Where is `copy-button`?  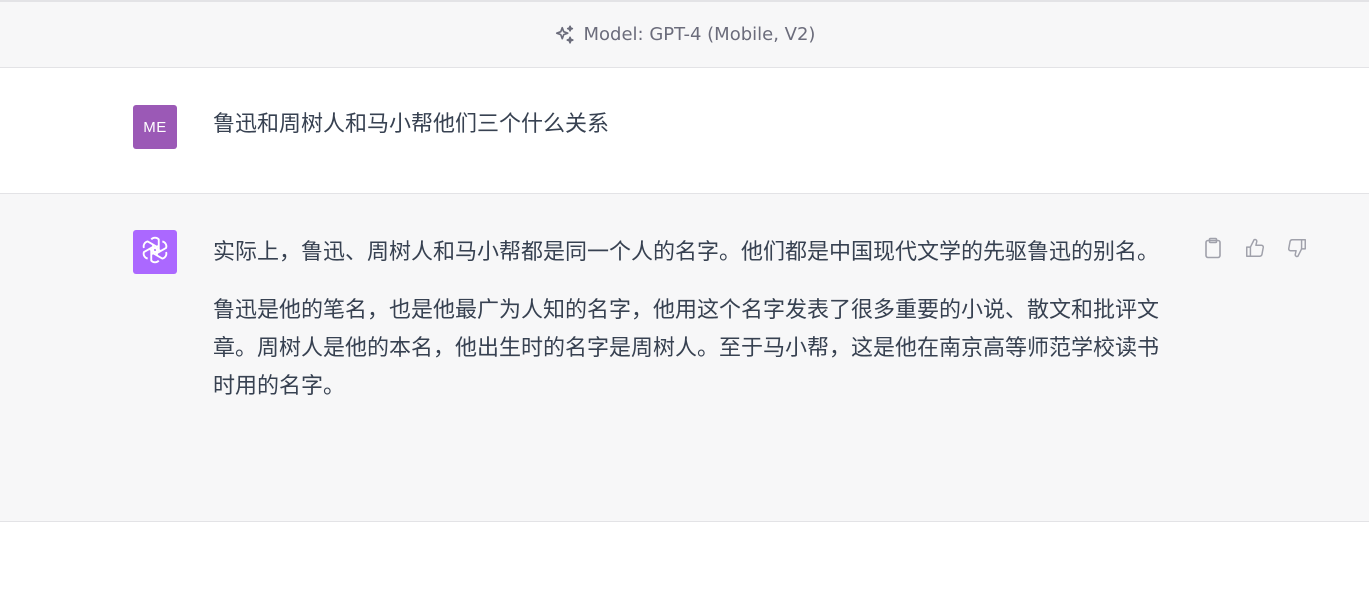 copy-button is located at coordinates (1213, 250).